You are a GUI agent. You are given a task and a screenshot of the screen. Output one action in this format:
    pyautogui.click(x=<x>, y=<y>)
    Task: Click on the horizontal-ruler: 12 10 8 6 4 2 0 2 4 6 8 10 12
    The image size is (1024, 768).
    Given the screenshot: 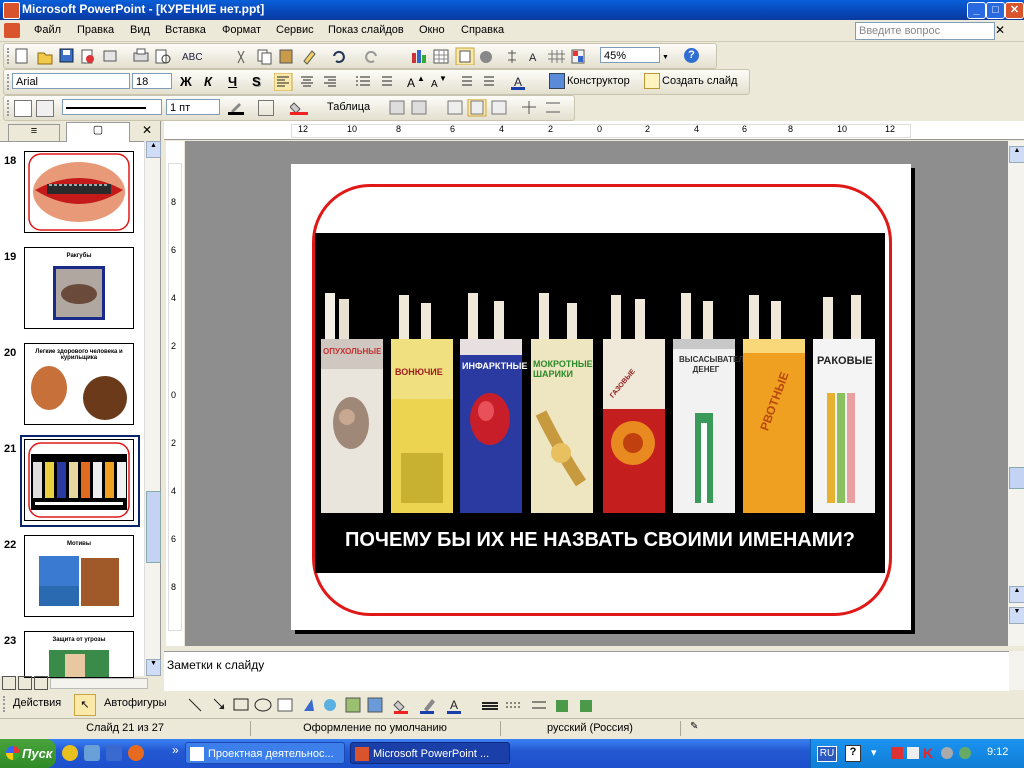 What is the action you would take?
    pyautogui.click(x=594, y=130)
    